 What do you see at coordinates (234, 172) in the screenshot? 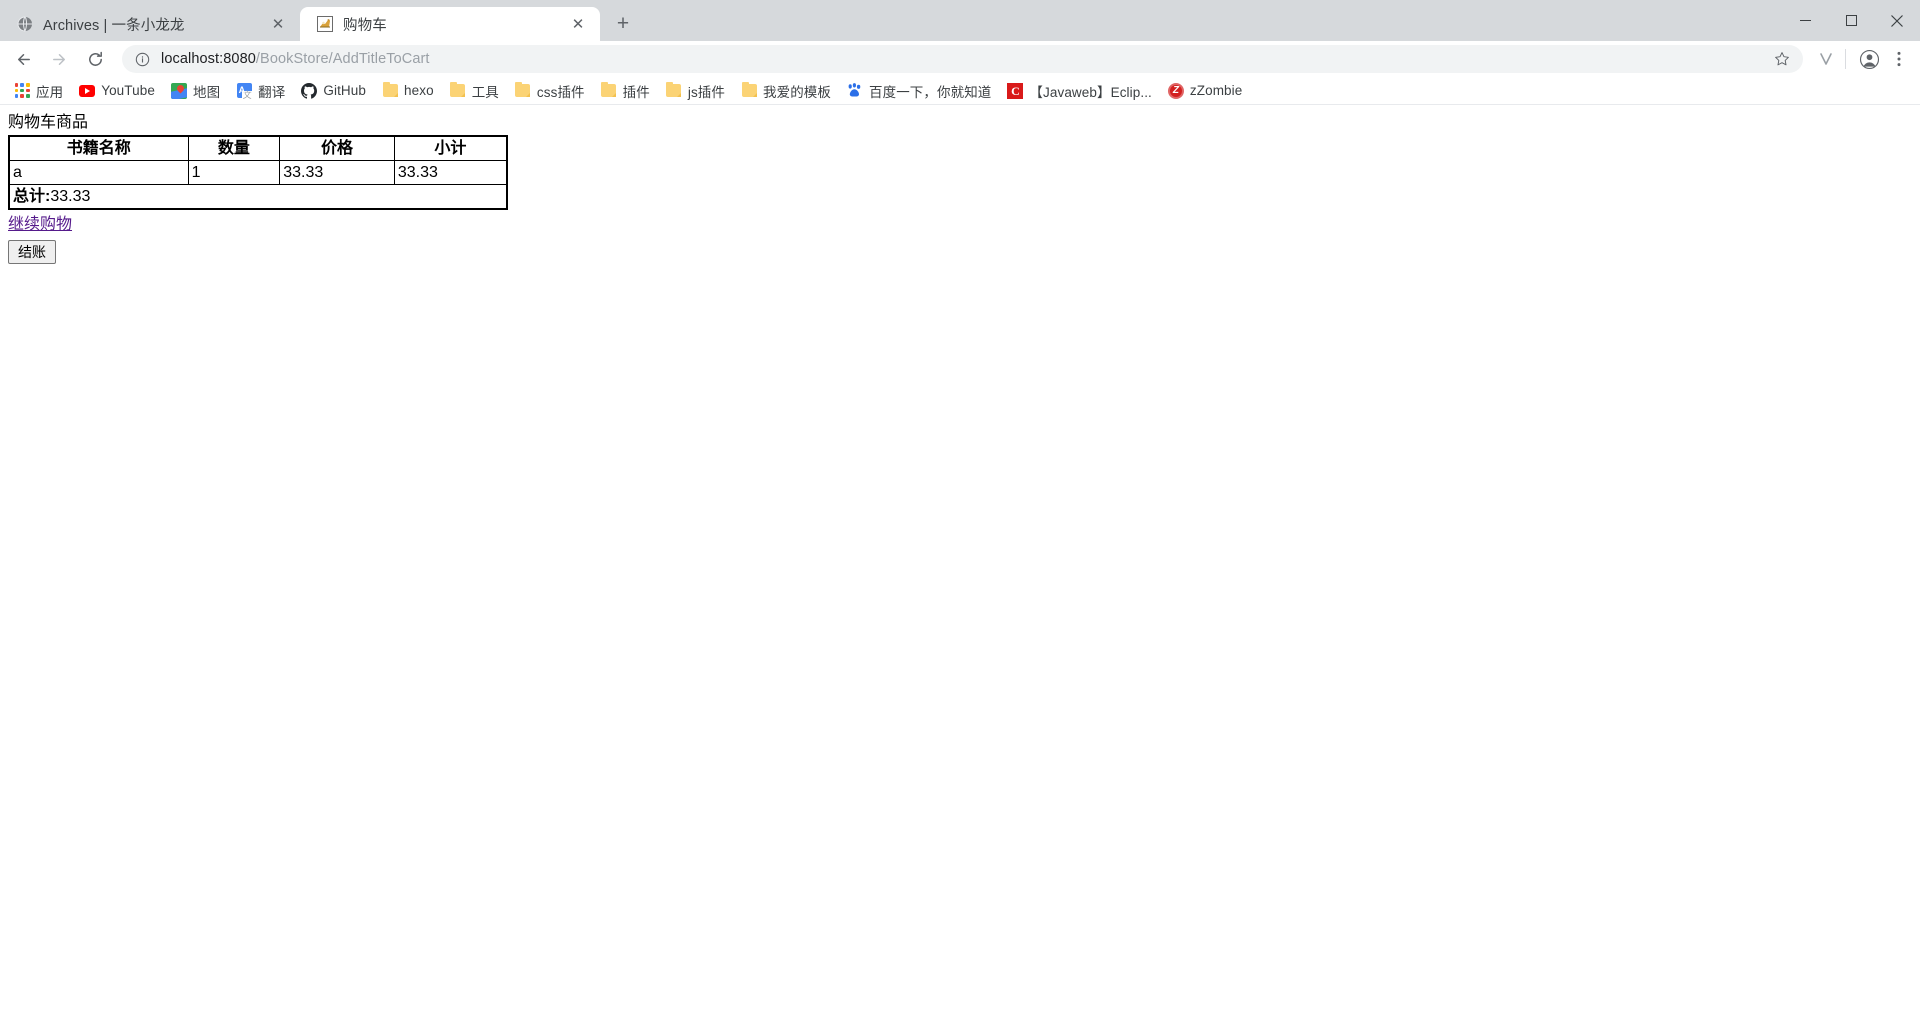
I see `cell-quantity: 1` at bounding box center [234, 172].